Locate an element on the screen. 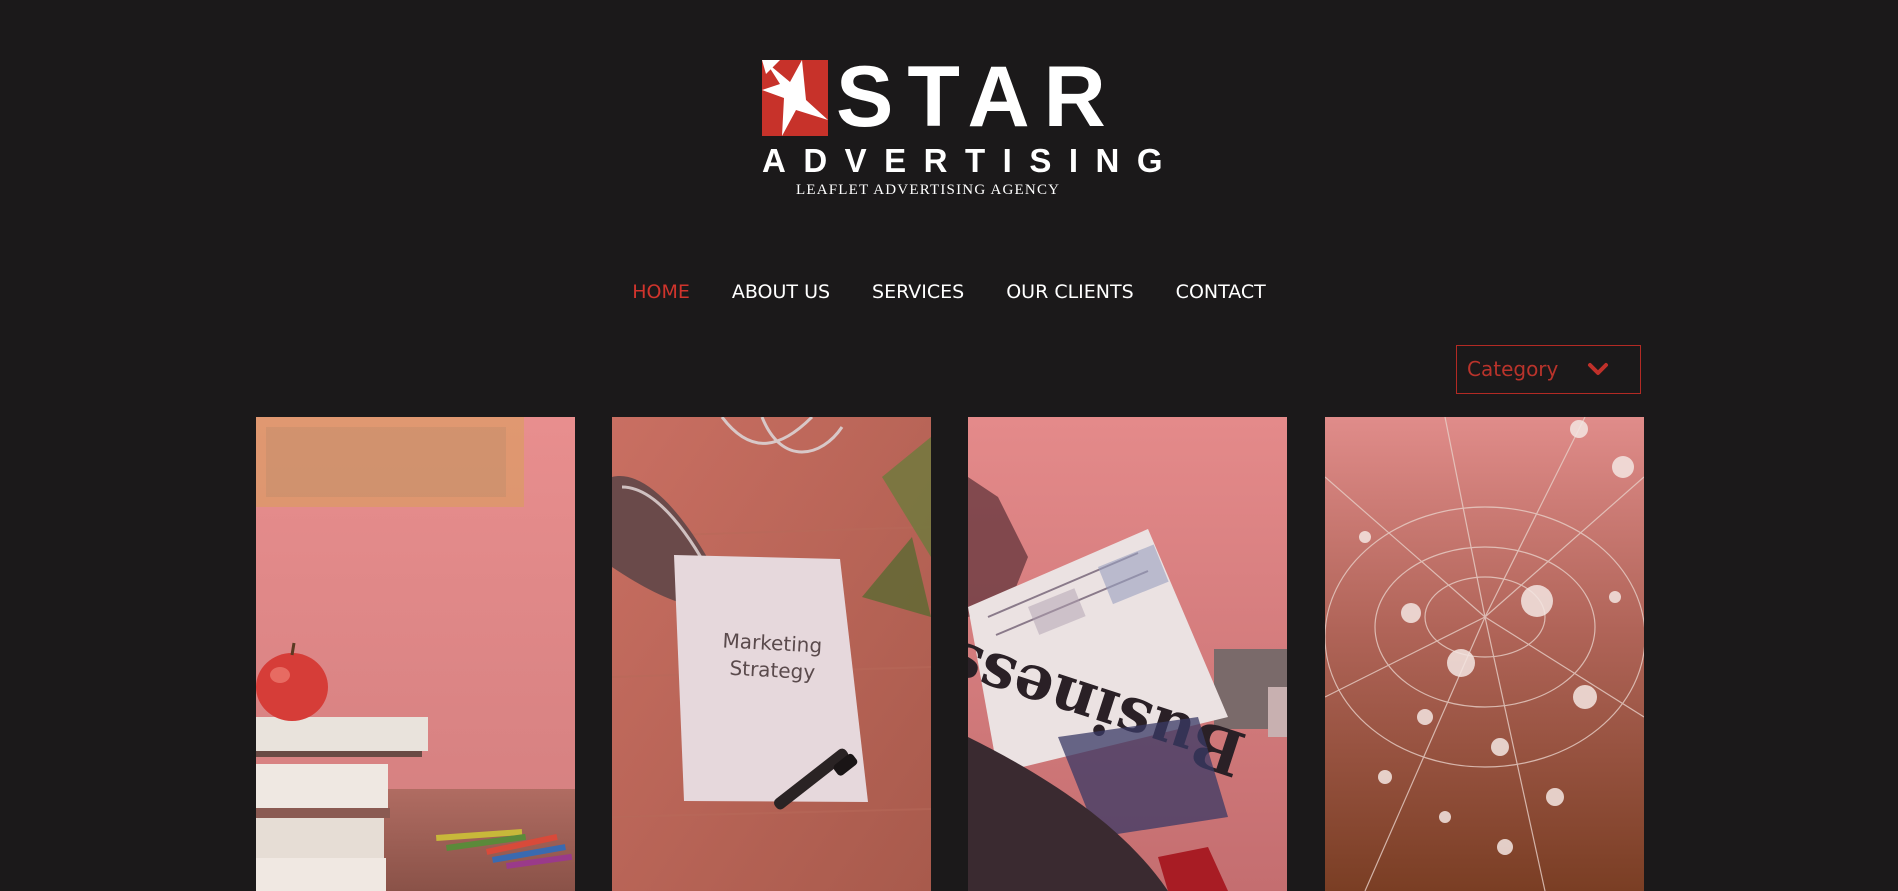 This screenshot has height=891, width=1898. nav-item-services: SERVICES is located at coordinates (918, 292).